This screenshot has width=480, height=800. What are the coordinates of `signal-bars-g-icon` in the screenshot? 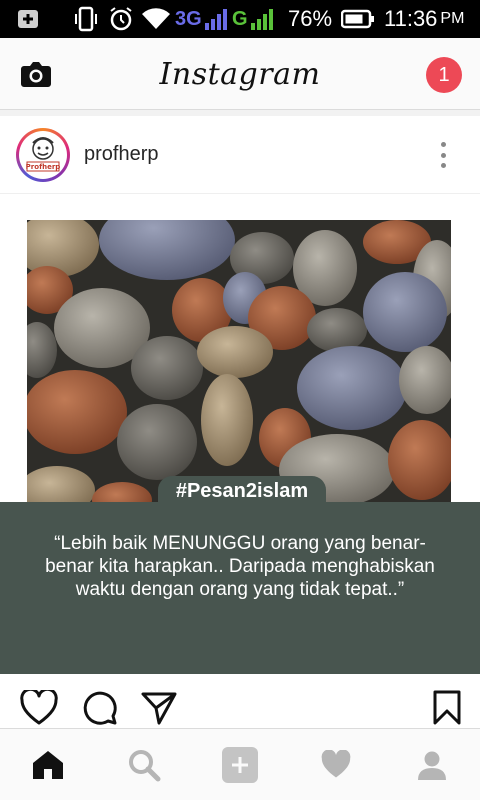 It's located at (261, 19).